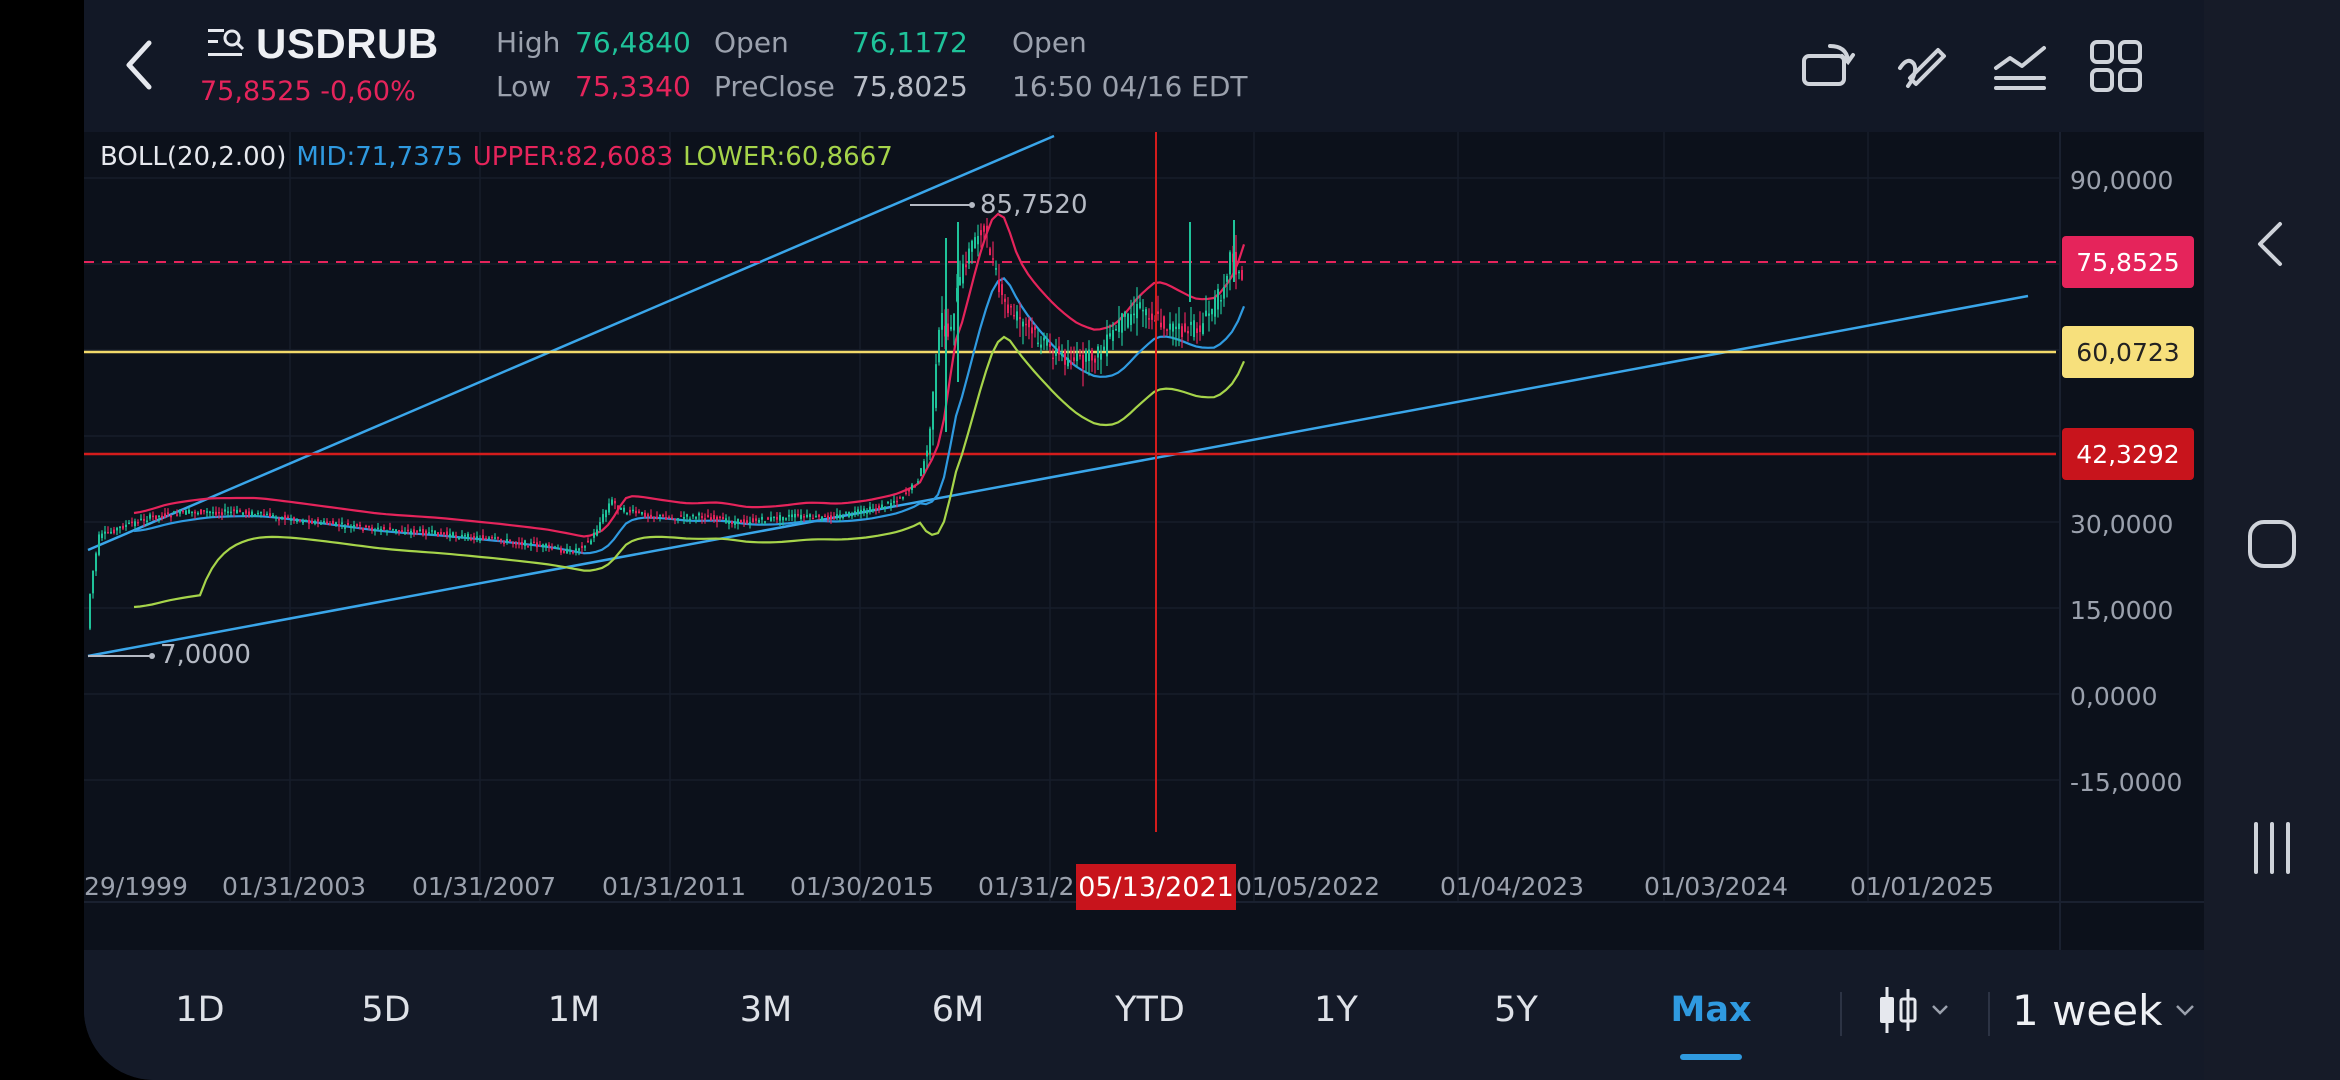  Describe the element at coordinates (2020, 66) in the screenshot. I see `indicator-icon` at that location.